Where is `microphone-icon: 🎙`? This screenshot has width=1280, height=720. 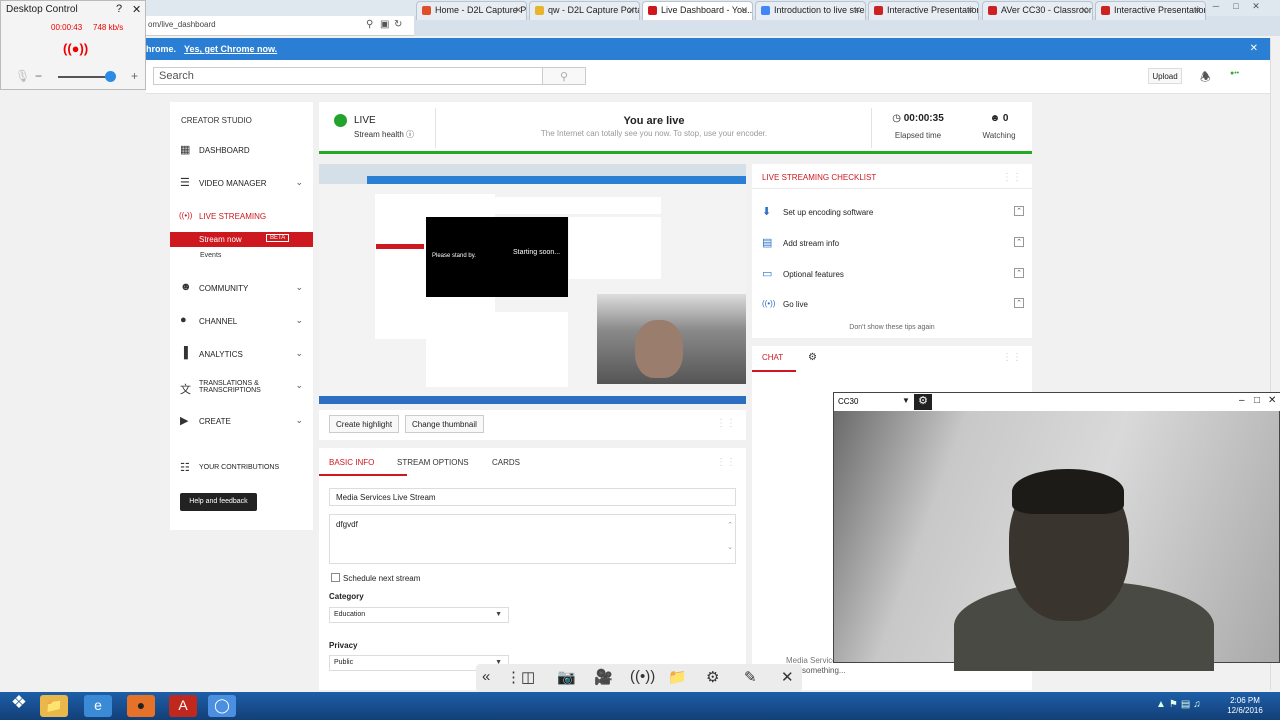 microphone-icon: 🎙 is located at coordinates (22, 76).